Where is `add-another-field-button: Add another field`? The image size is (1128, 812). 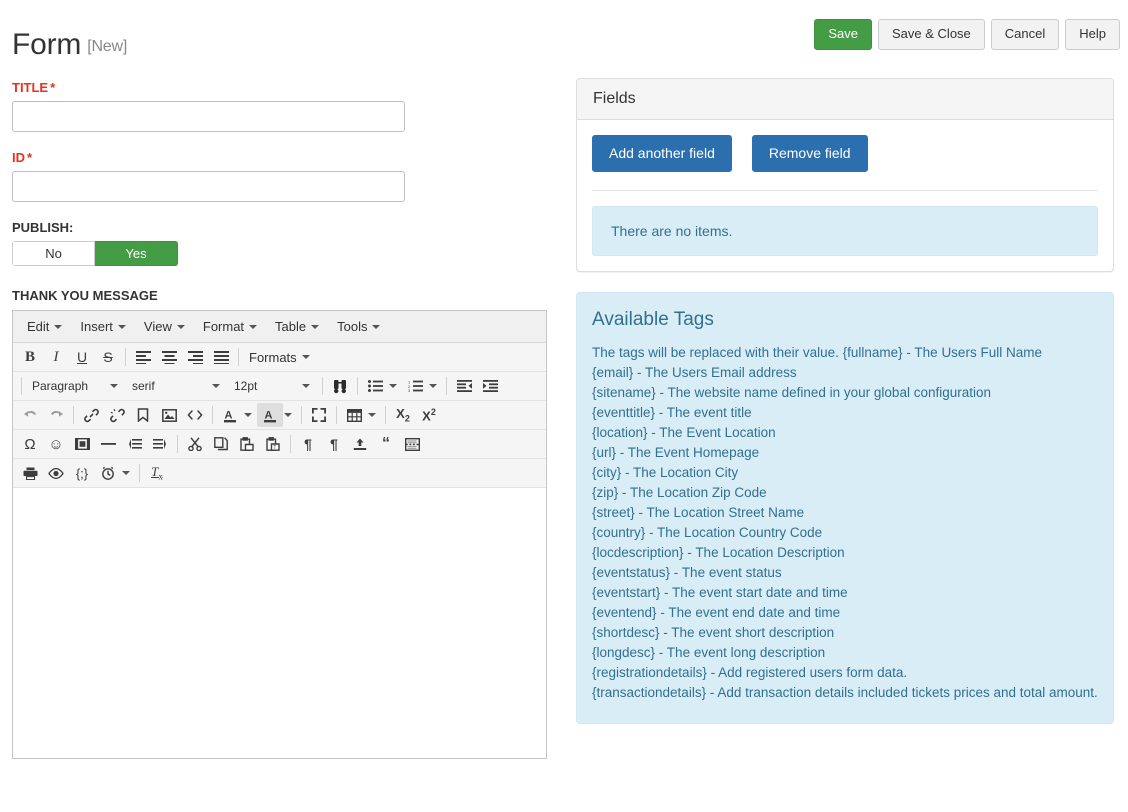
add-another-field-button: Add another field is located at coordinates (662, 153).